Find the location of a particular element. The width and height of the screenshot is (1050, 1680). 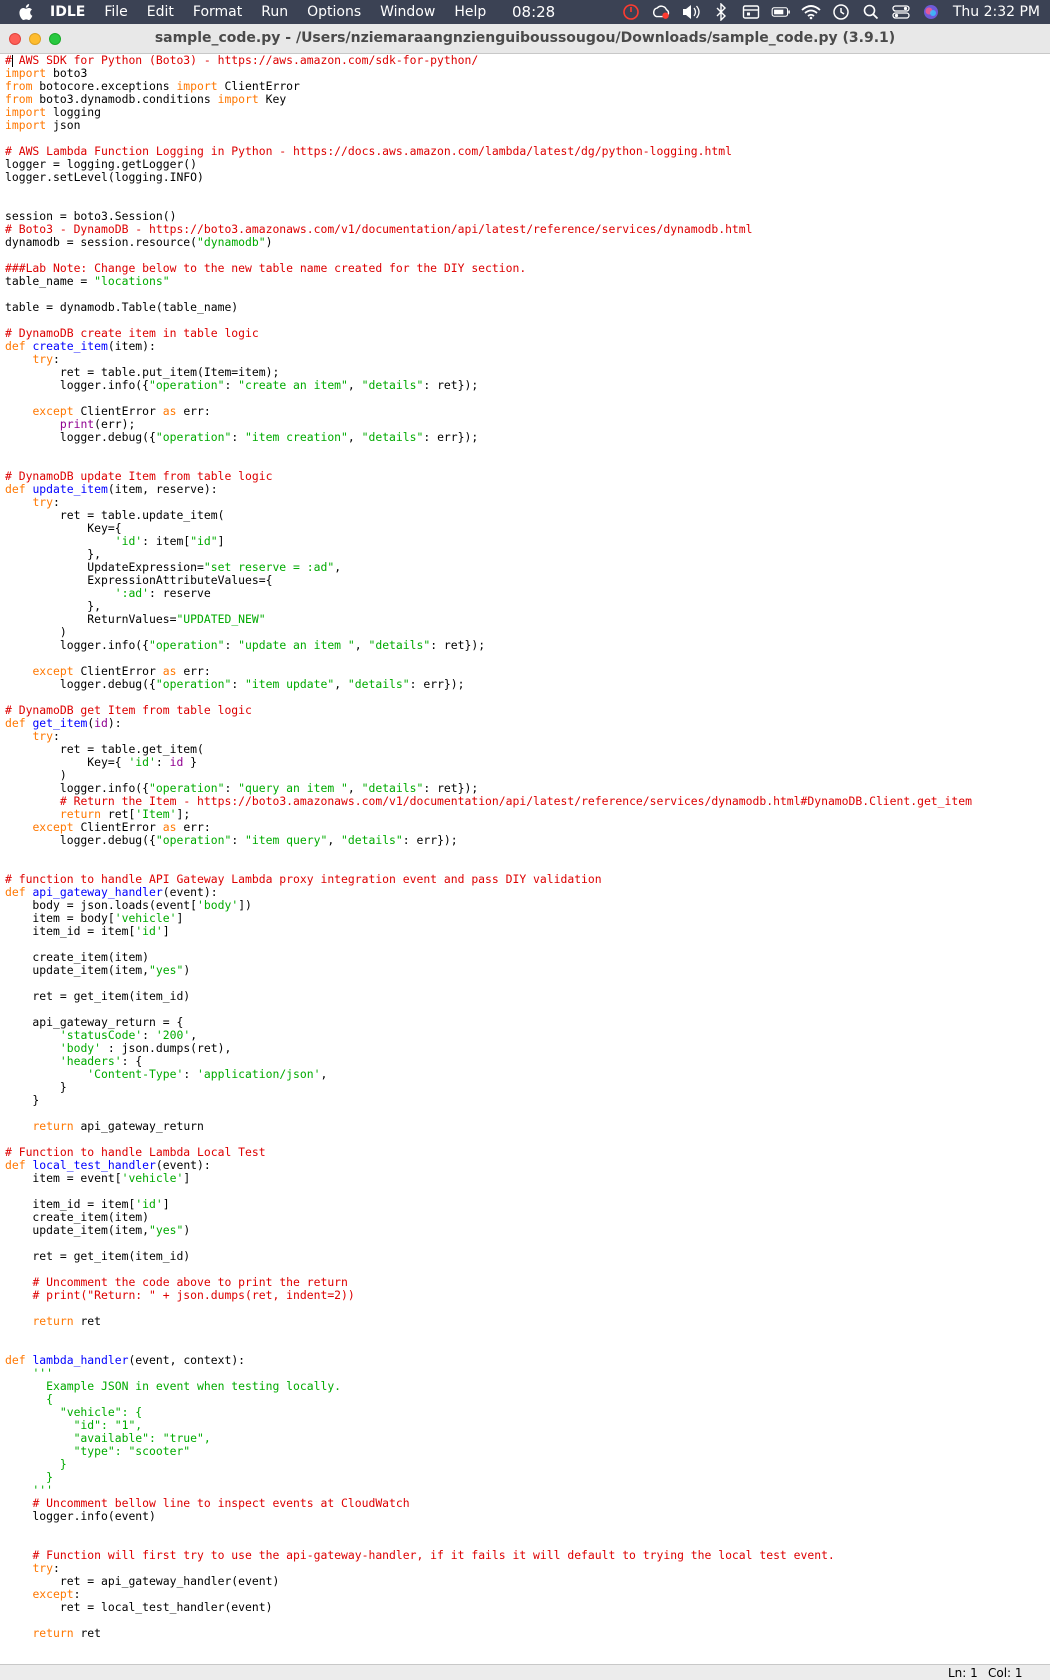

control-center-icon is located at coordinates (901, 12).